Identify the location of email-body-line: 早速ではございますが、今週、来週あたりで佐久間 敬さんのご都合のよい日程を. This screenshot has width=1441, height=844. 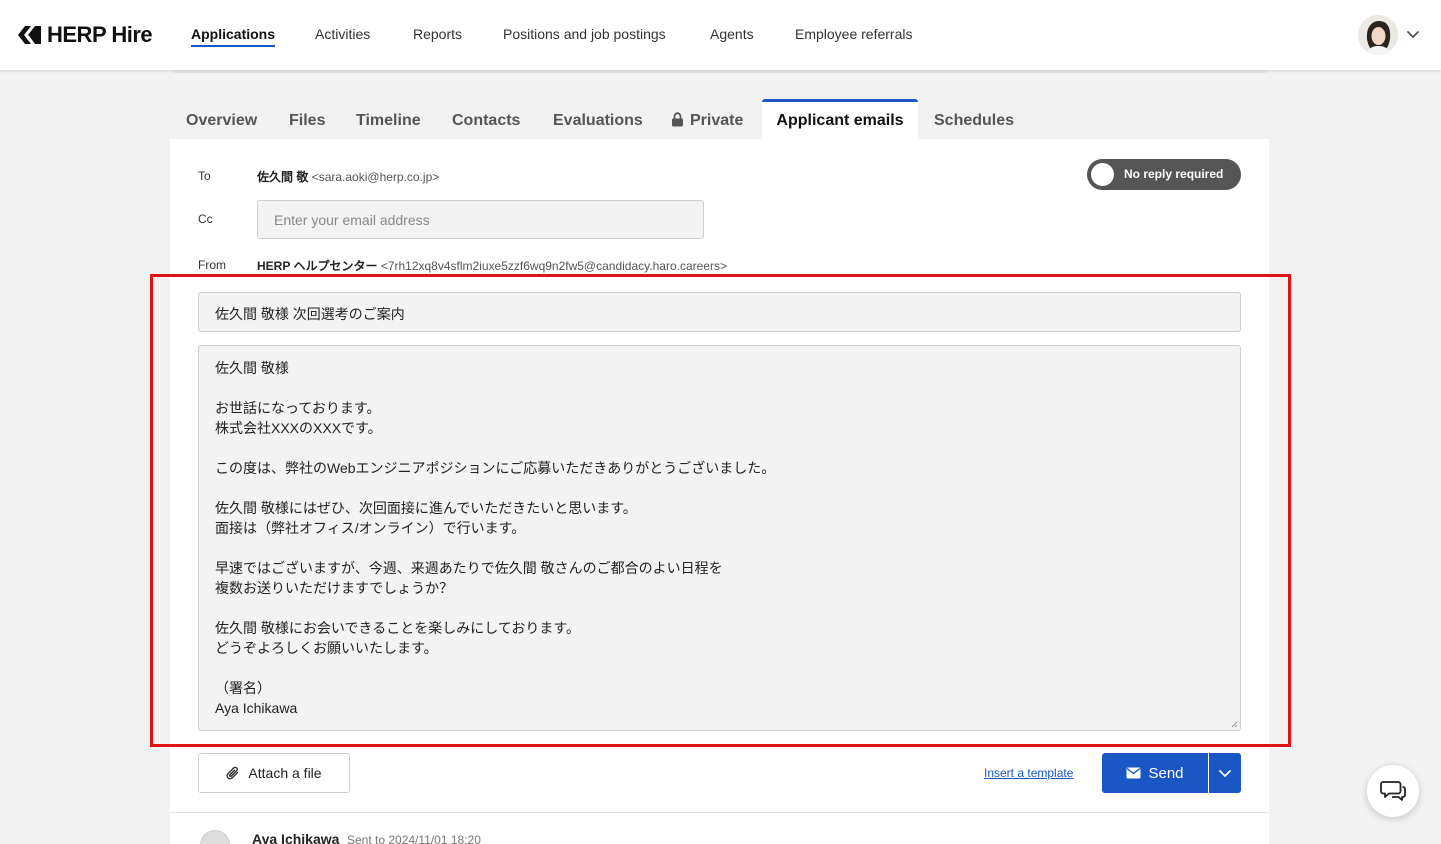
(469, 568).